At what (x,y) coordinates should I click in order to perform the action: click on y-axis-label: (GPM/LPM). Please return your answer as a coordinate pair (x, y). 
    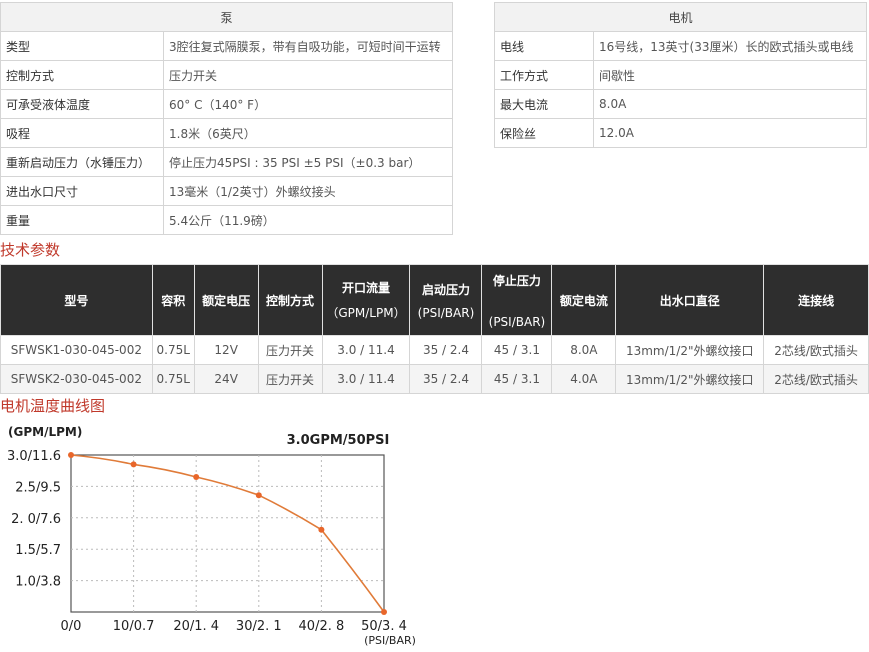
    Looking at the image, I should click on (45, 432).